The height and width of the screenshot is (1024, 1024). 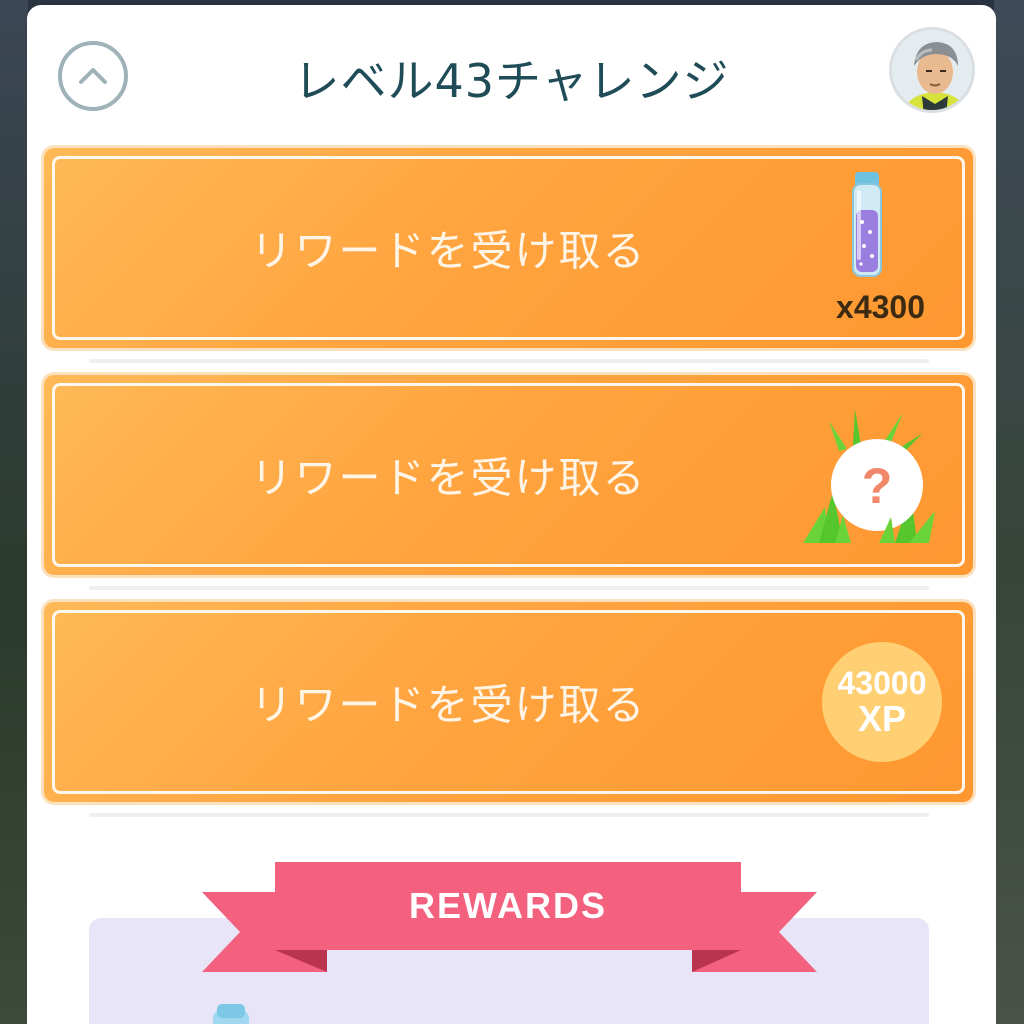 I want to click on rewards-ribbon: REWARDS, so click(x=509, y=920).